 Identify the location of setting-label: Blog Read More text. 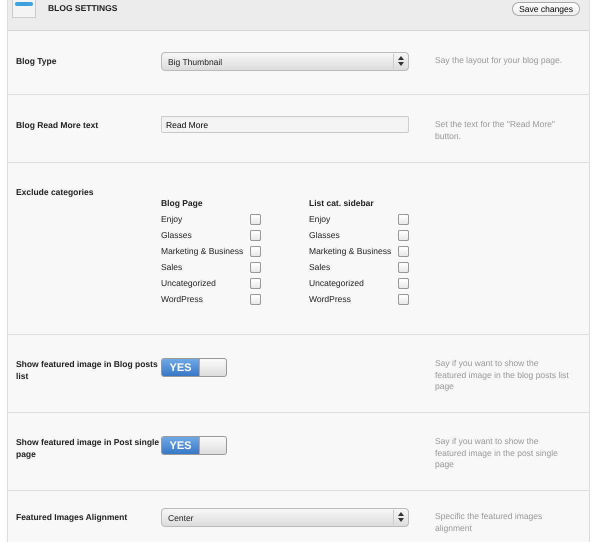
(58, 125).